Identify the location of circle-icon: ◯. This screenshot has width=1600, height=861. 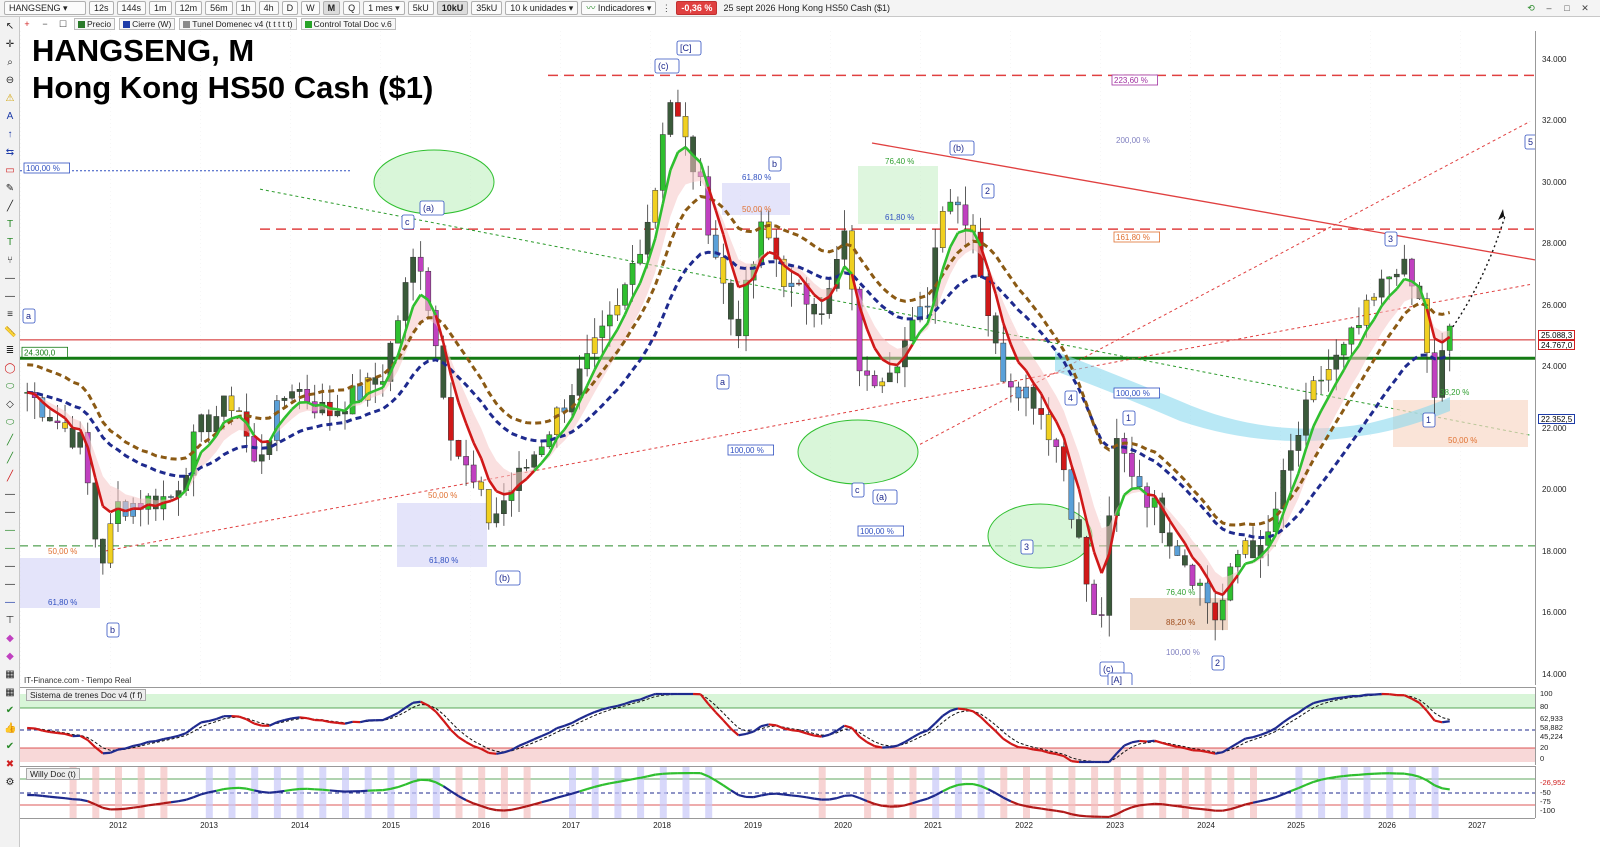
(10, 369).